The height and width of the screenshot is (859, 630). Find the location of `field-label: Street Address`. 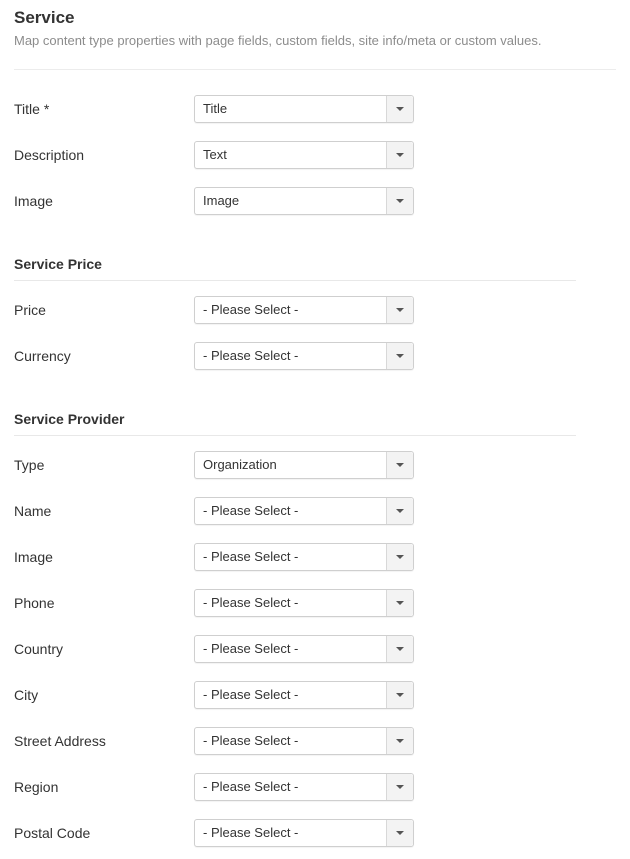

field-label: Street Address is located at coordinates (60, 741).